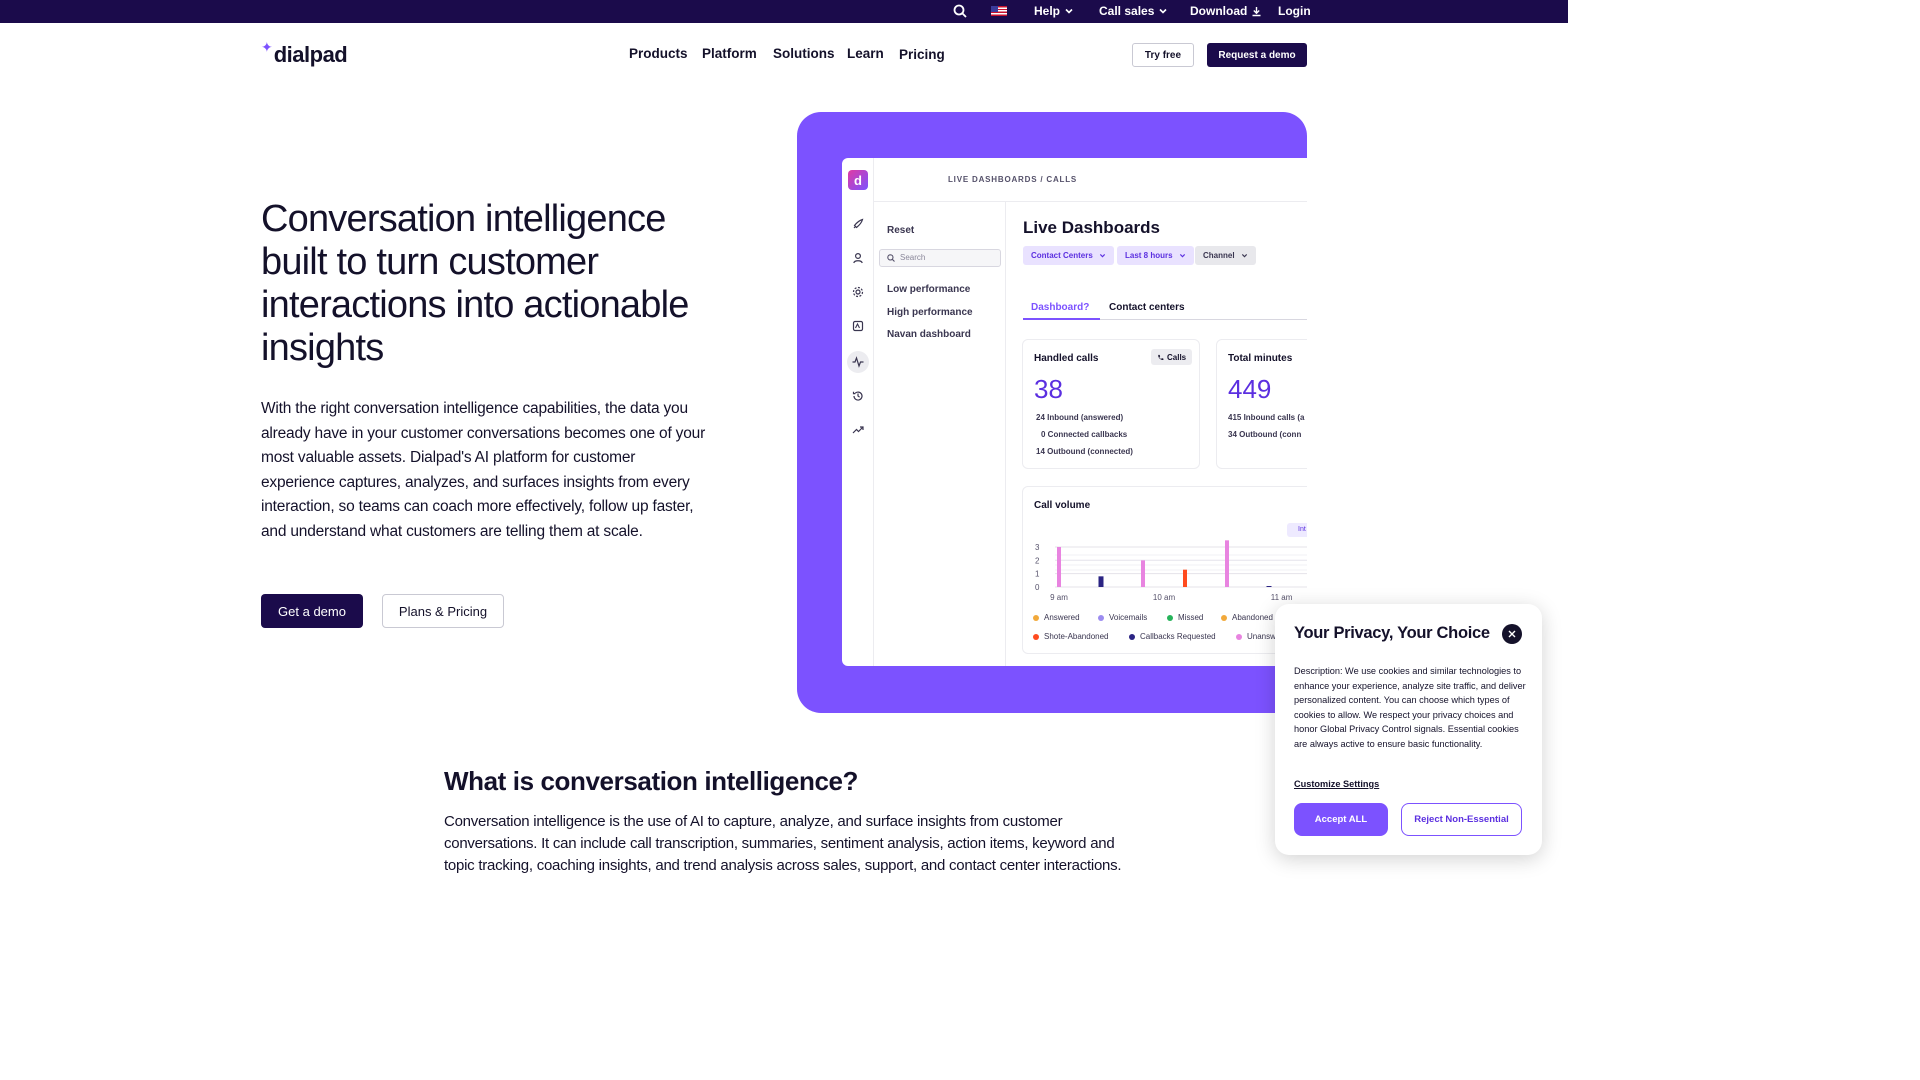 The image size is (1920, 1080). Describe the element at coordinates (1163, 55) in the screenshot. I see `try-free-button: Try free` at that location.